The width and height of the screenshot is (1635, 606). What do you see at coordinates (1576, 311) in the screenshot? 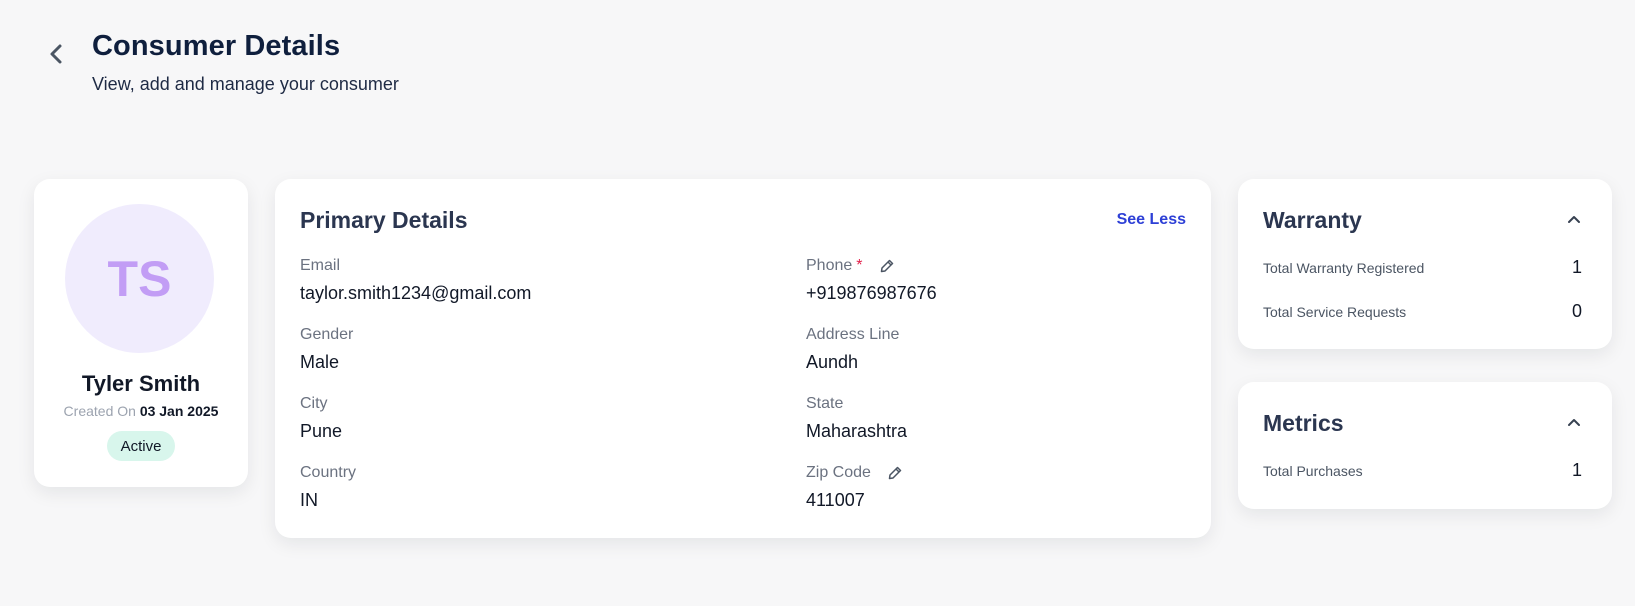
I see `stat-value: 0` at bounding box center [1576, 311].